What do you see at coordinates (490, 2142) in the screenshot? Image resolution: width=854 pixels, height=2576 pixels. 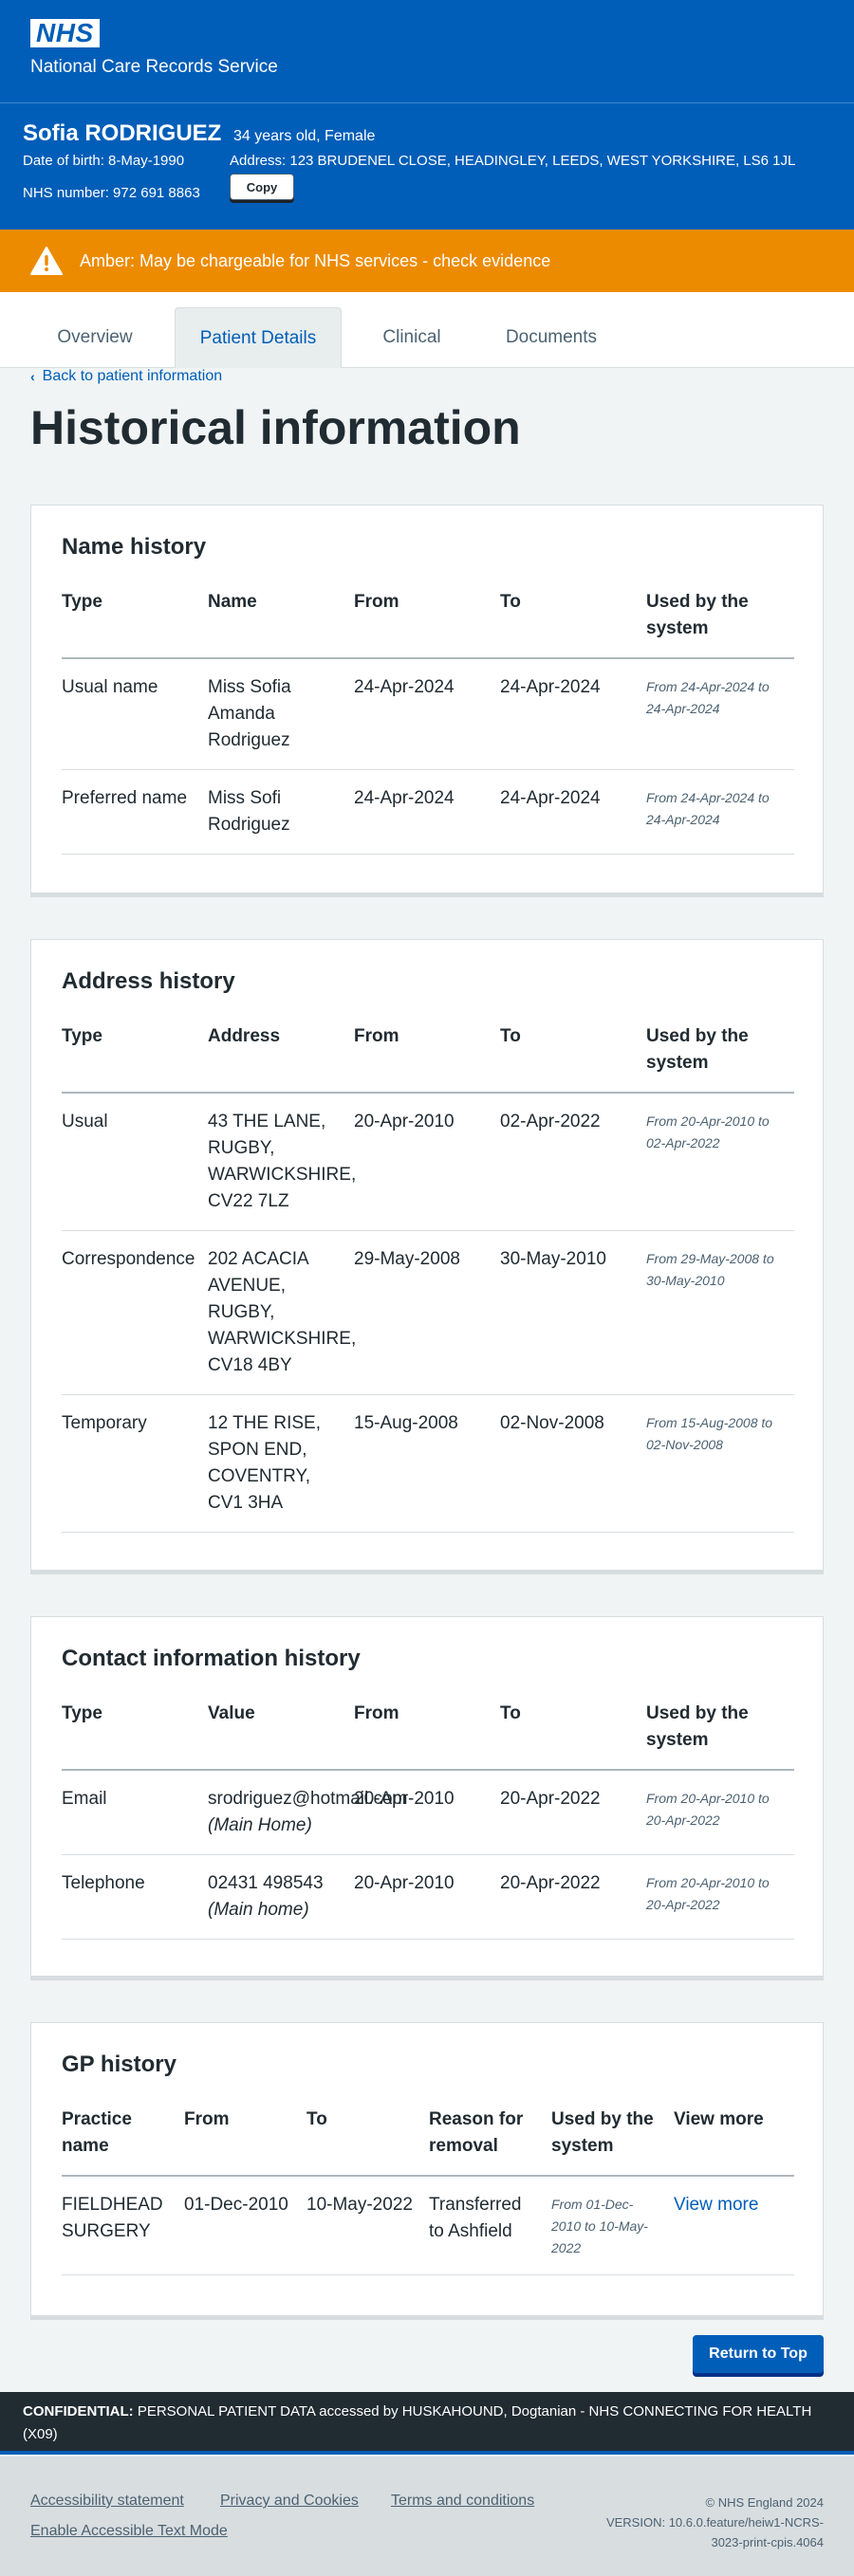 I see `column-header: Reason for removal` at bounding box center [490, 2142].